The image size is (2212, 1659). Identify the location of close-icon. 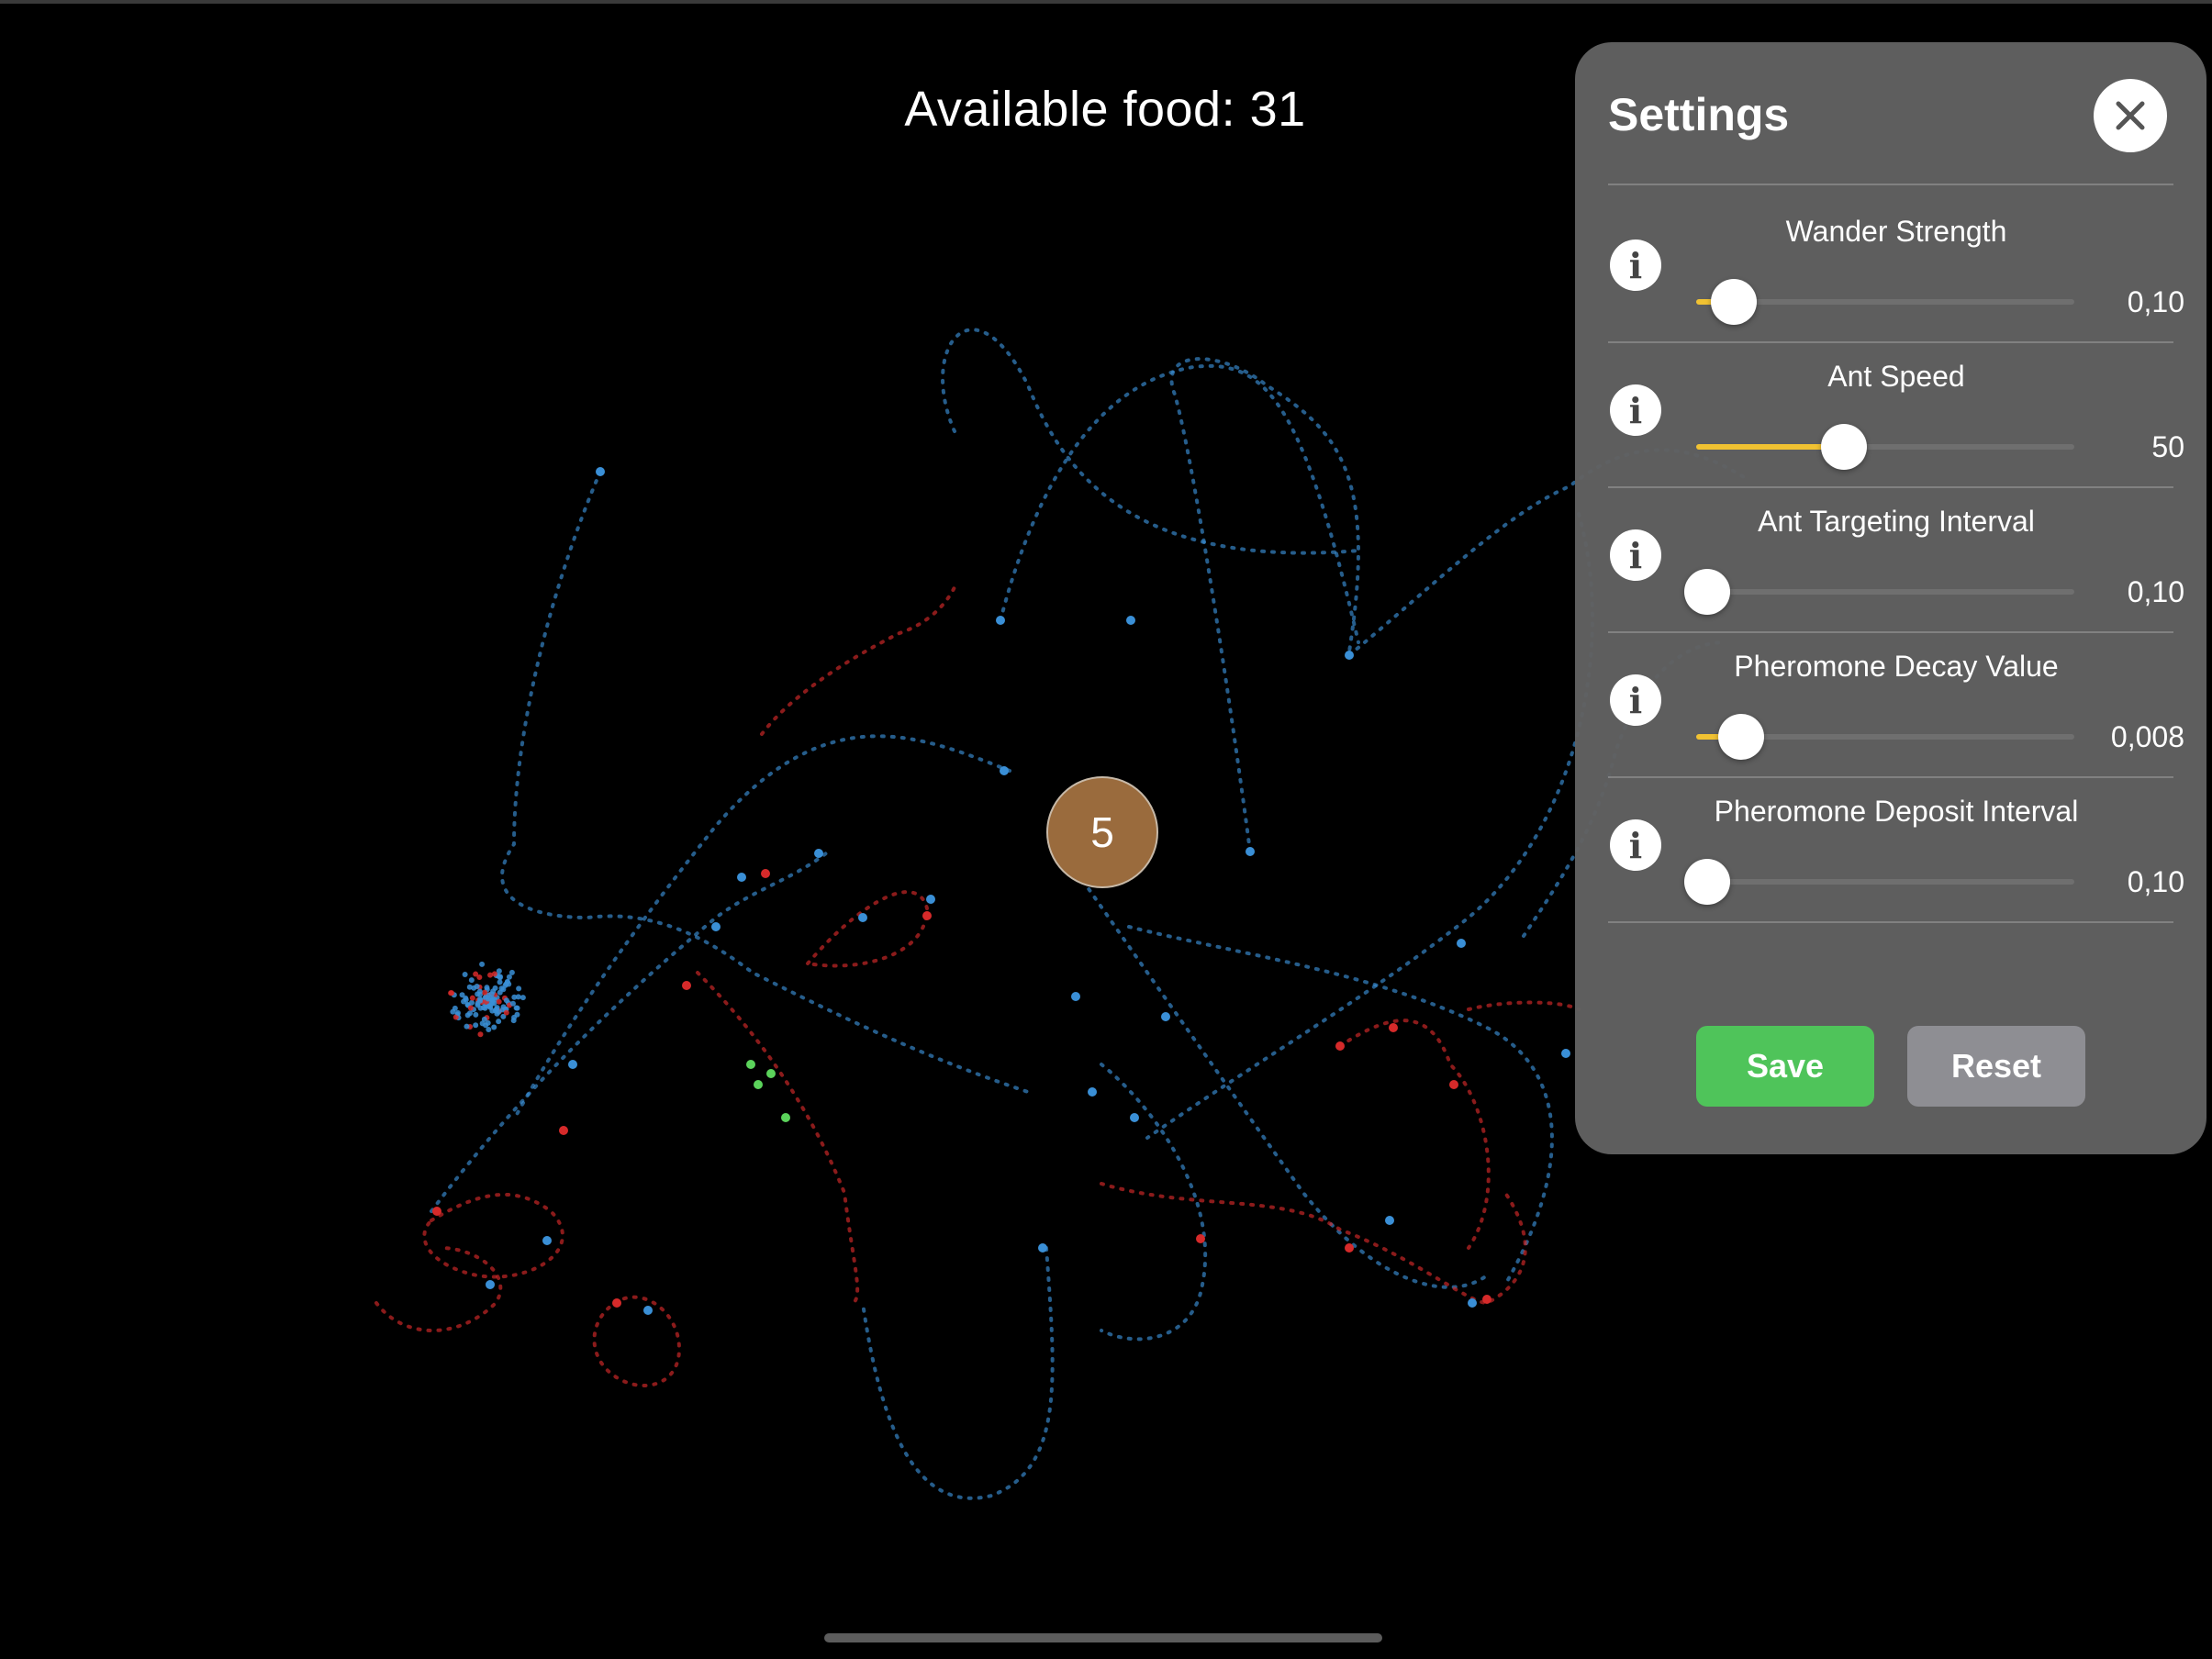
(2130, 115).